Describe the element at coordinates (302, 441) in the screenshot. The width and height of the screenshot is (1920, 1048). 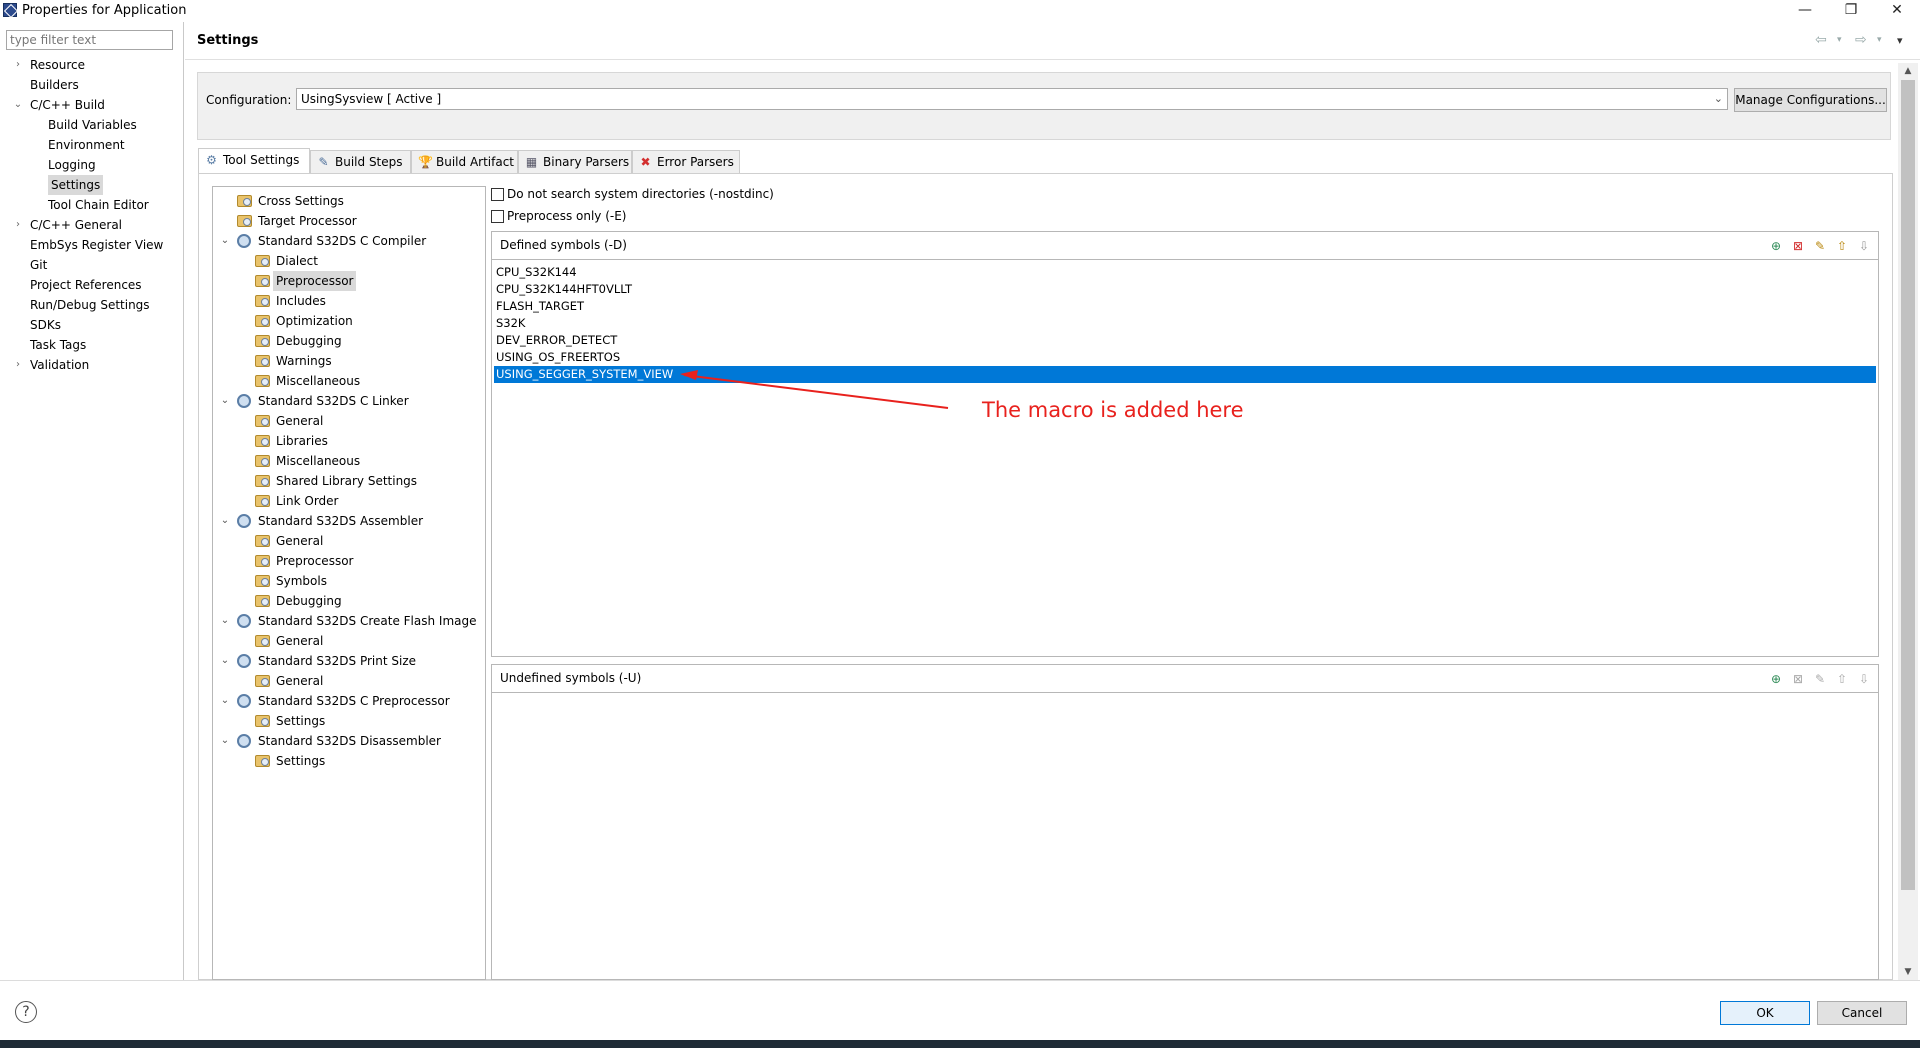
I see `tool-tree-label: Libraries` at that location.